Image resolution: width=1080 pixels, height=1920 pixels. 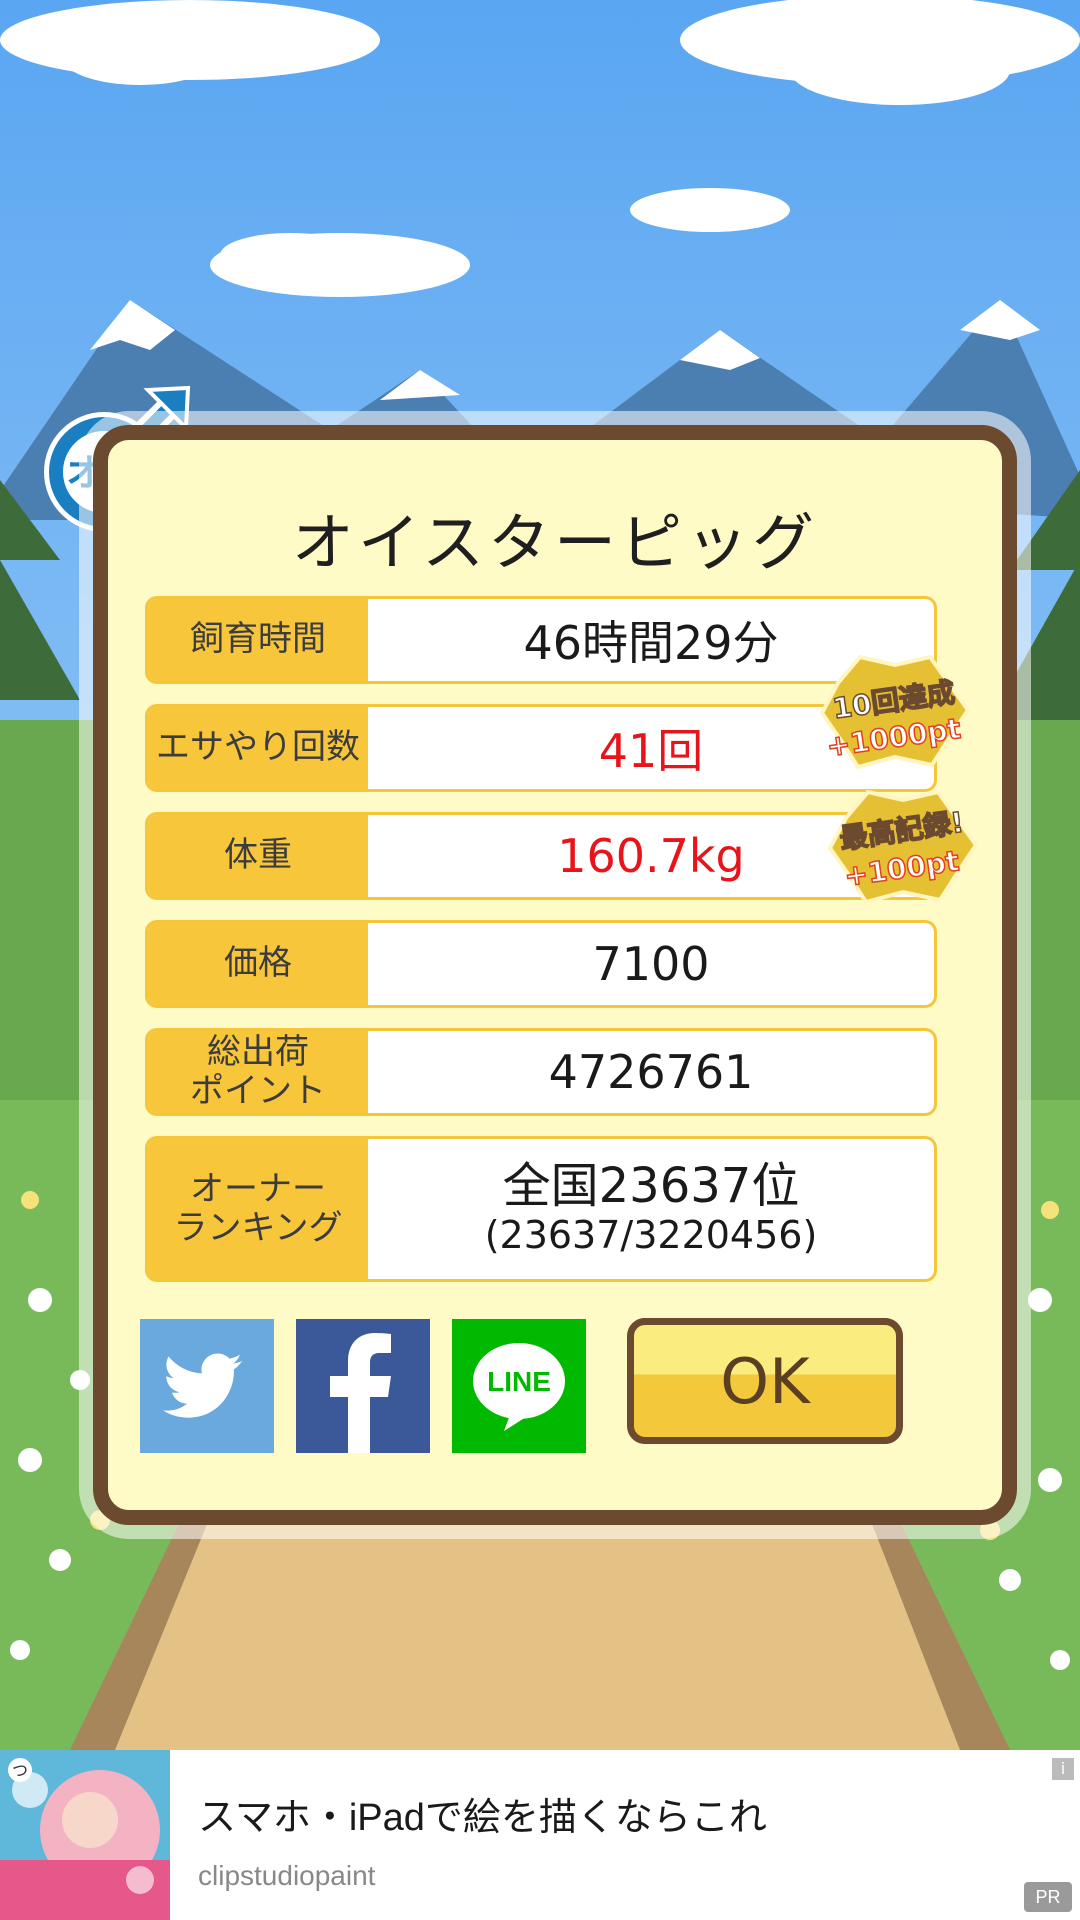 I want to click on stat-label: オーナー ランキング, so click(x=258, y=1209).